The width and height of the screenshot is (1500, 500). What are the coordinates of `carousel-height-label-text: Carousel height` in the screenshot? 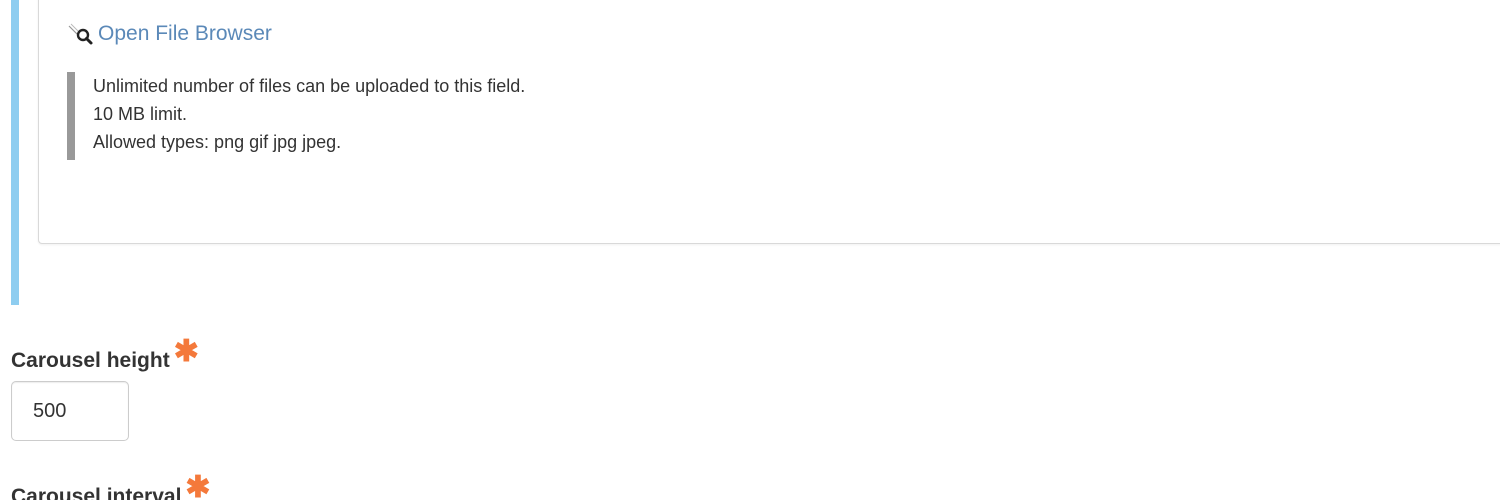 It's located at (90, 360).